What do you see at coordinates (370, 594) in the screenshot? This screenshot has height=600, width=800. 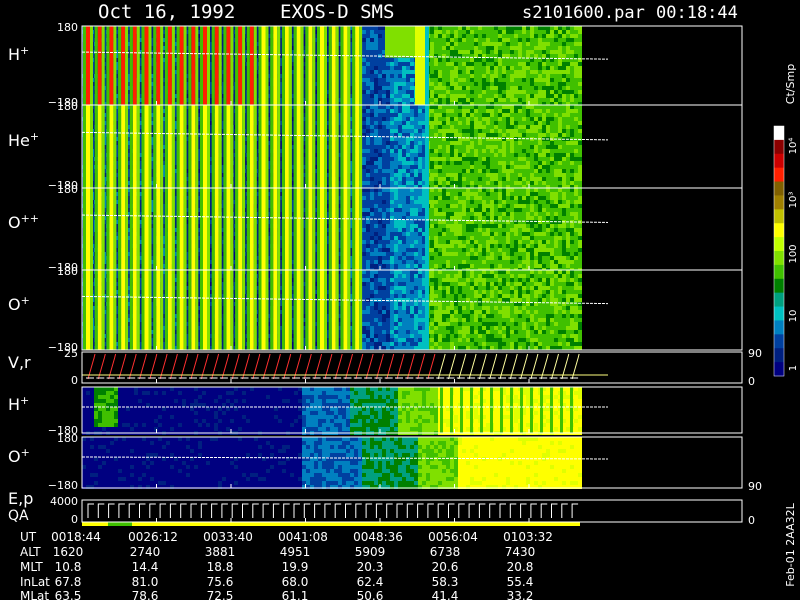 I see `cell-mlat-4: 50.6` at bounding box center [370, 594].